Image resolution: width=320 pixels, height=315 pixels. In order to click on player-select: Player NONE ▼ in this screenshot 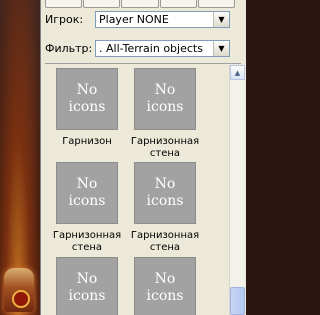, I will do `click(162, 19)`.